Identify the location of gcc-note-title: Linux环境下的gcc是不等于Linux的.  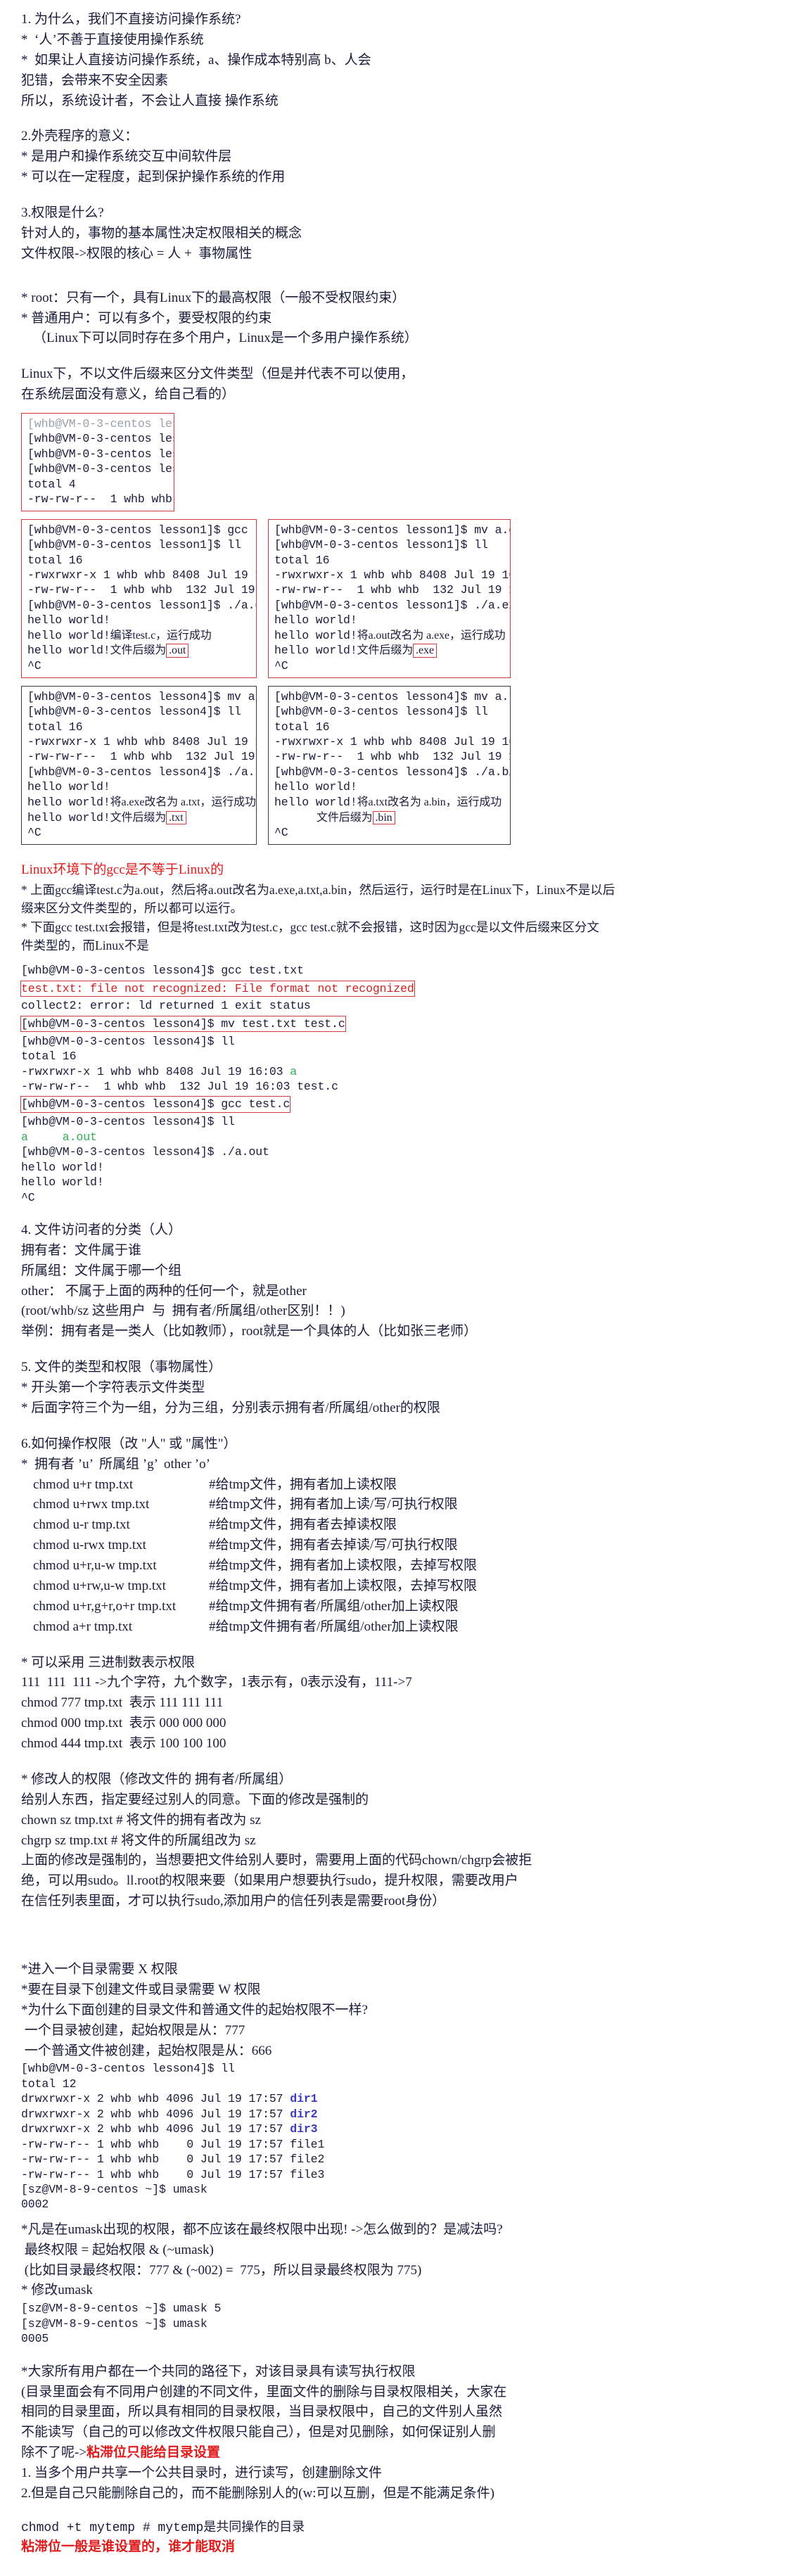
(122, 869).